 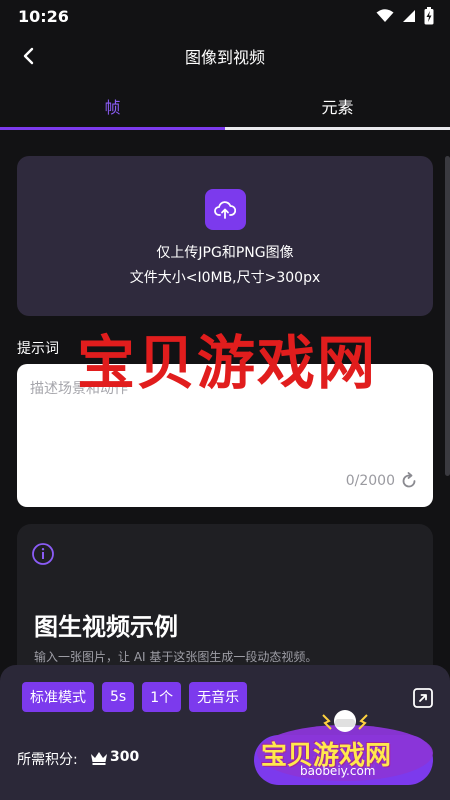 I want to click on upload-format-hint: 仅上传JPG和PNG图像, so click(x=225, y=253).